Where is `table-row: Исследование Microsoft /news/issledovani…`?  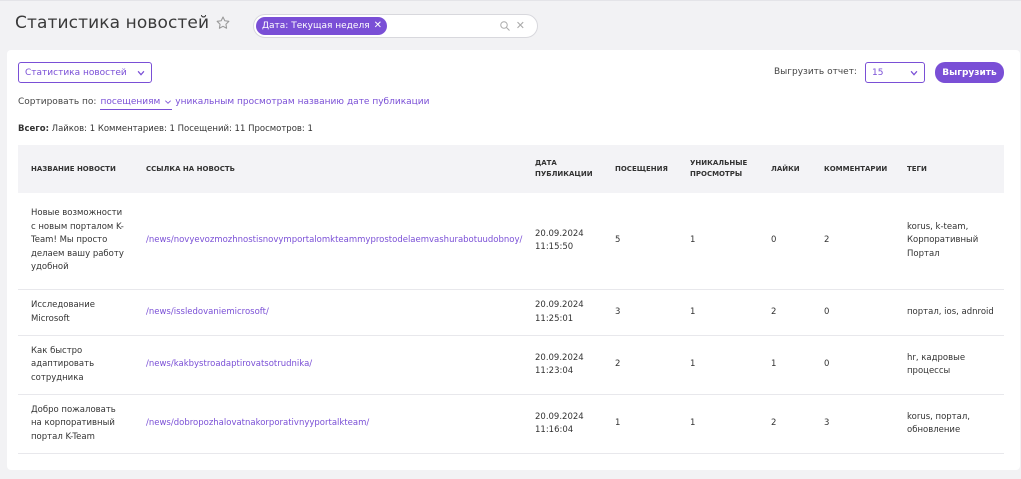
table-row: Исследование Microsoft /news/issledovani… is located at coordinates (511, 313).